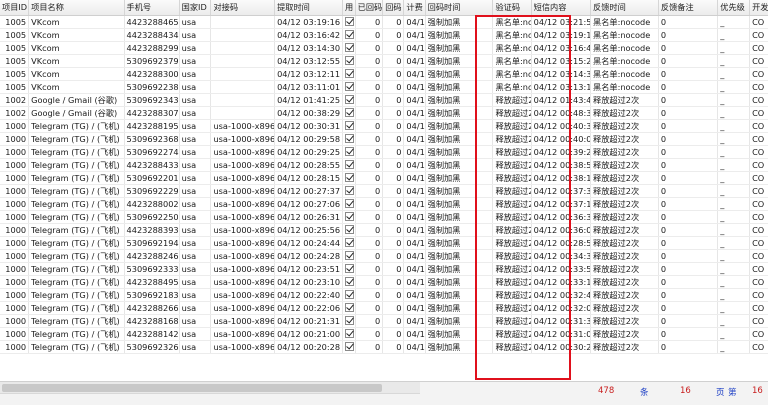 The height and width of the screenshot is (405, 768). What do you see at coordinates (414, 8) in the screenshot?
I see `column-header: 计费` at bounding box center [414, 8].